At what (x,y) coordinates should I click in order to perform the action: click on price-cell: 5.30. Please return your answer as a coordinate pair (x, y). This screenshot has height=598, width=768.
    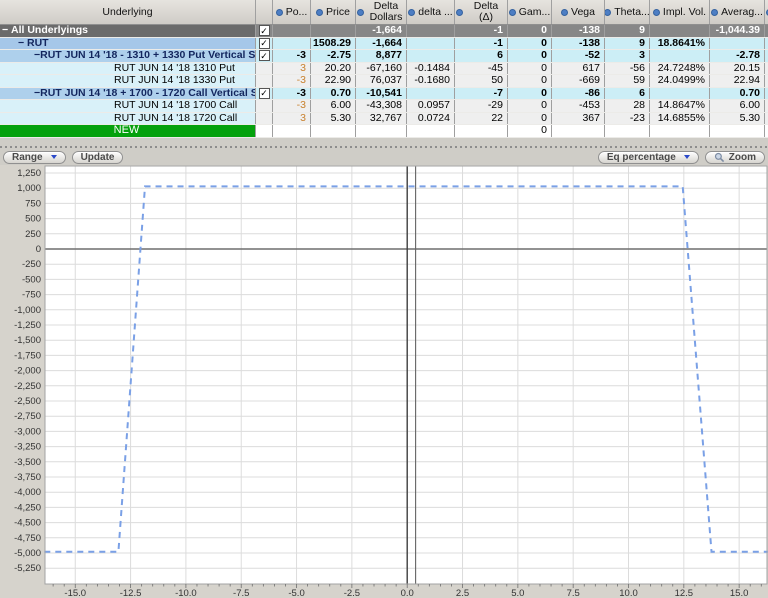
    Looking at the image, I should click on (333, 118).